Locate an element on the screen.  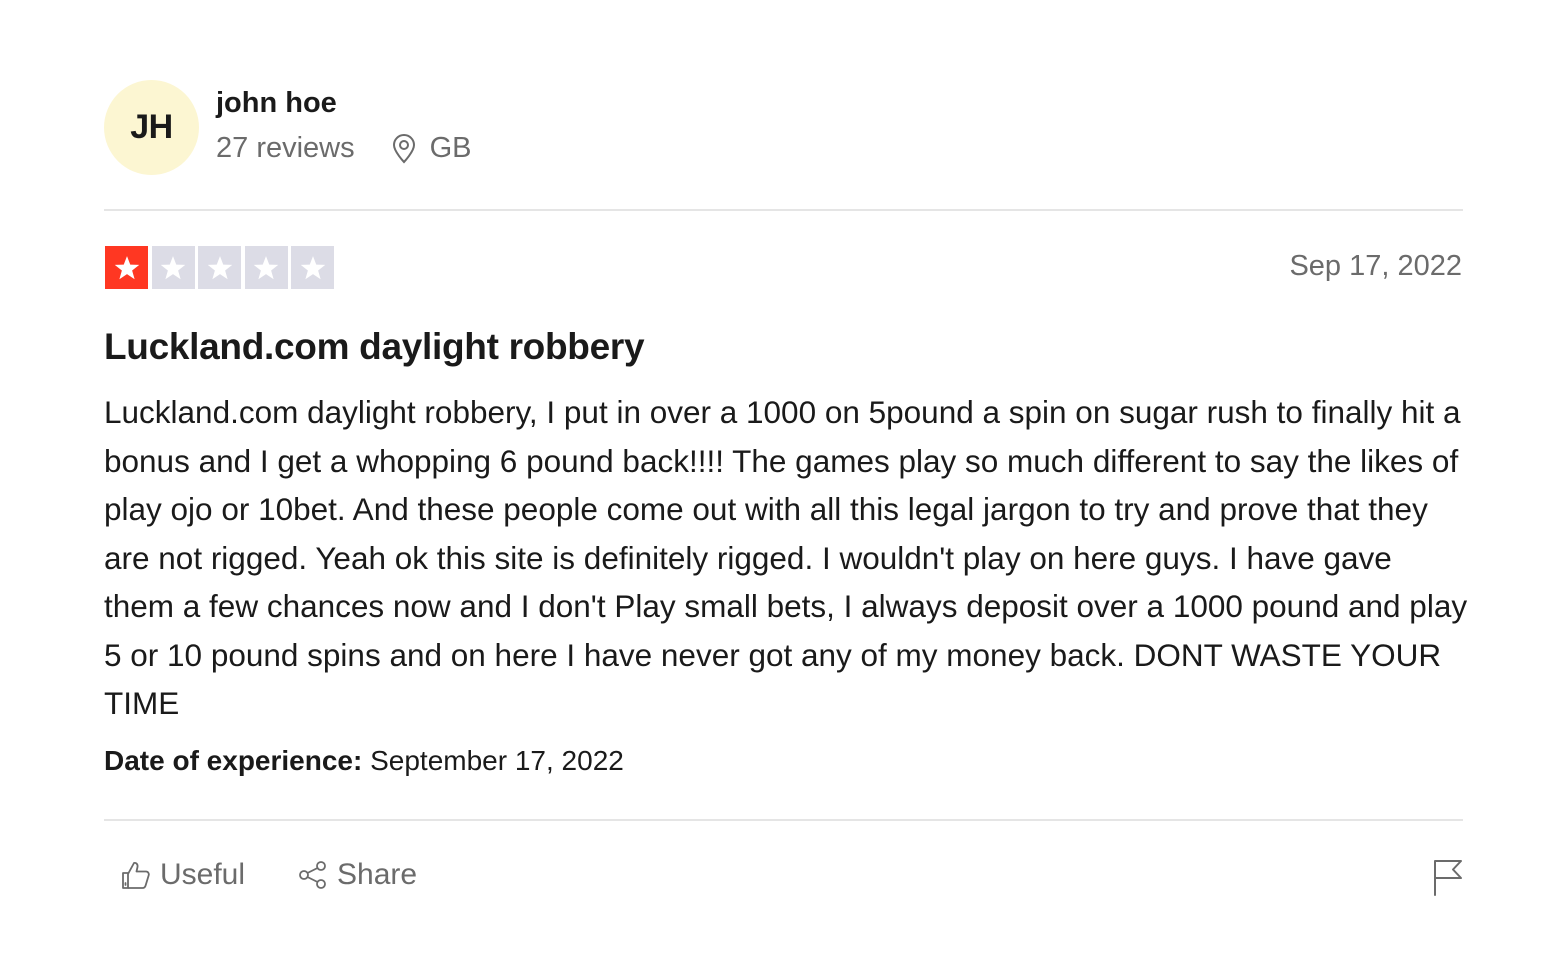
star-filled is located at coordinates (126, 267).